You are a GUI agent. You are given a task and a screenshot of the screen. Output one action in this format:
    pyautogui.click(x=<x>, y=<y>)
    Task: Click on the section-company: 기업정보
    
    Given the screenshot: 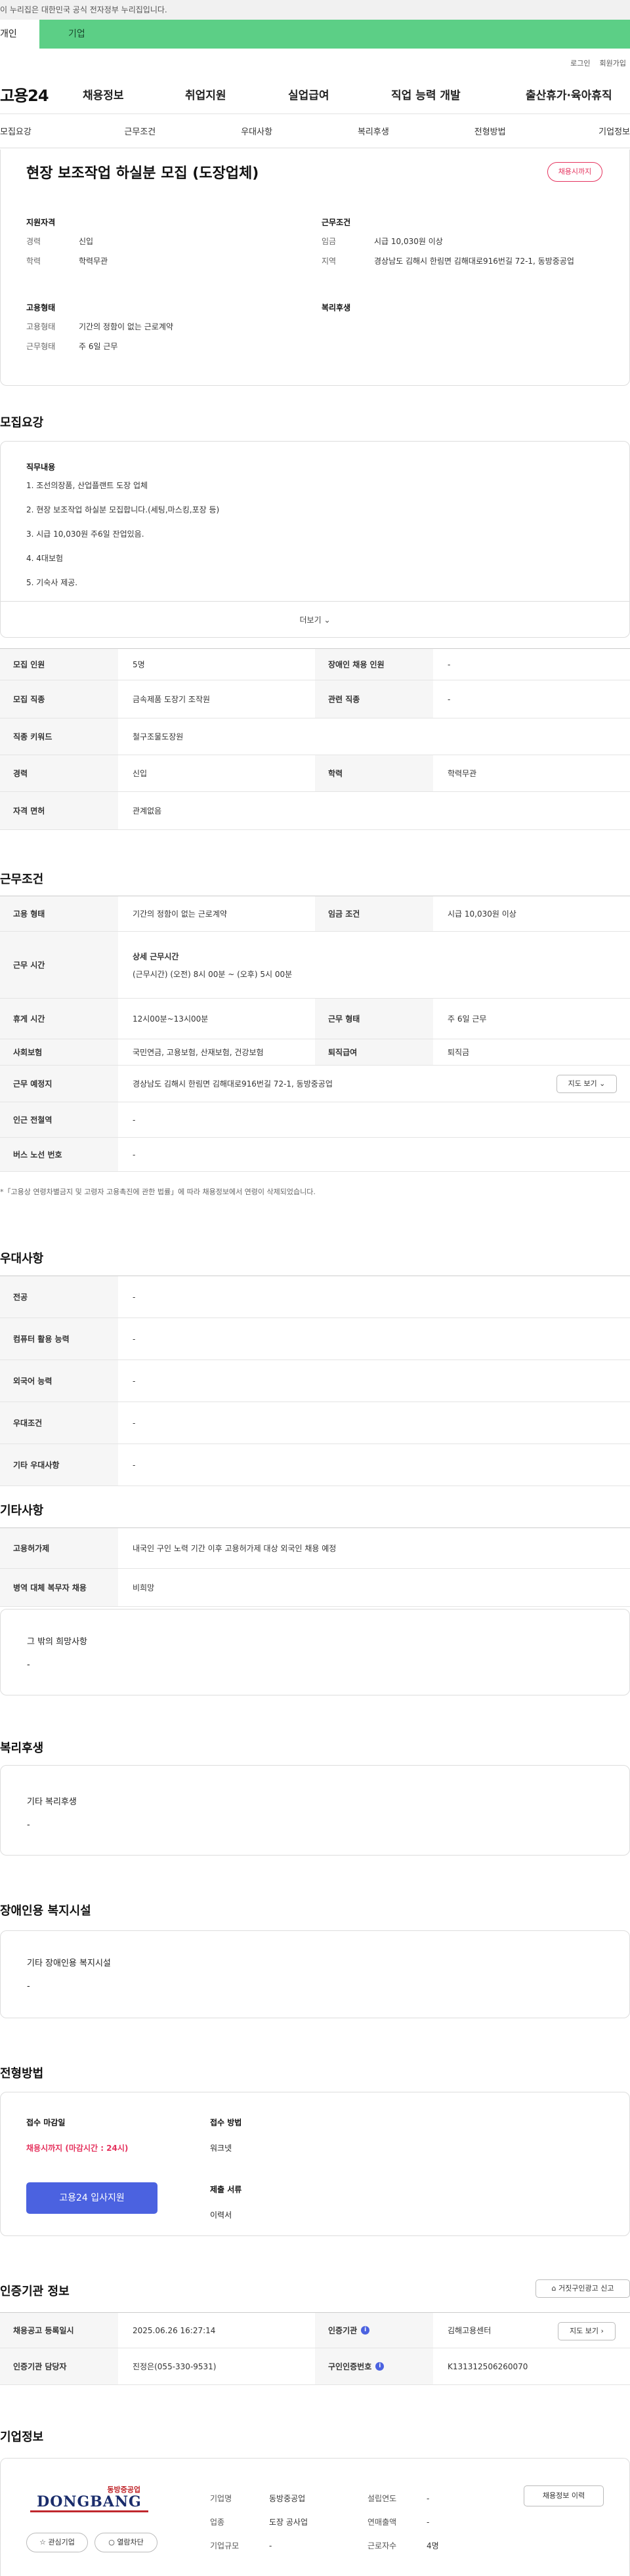 What is the action you would take?
    pyautogui.click(x=22, y=2437)
    